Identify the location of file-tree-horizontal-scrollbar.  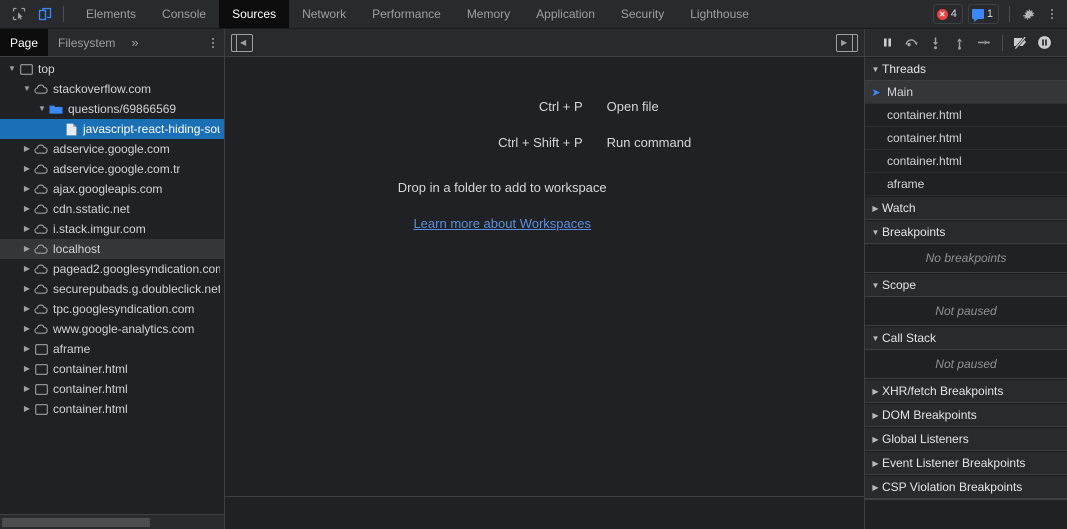
(112, 521).